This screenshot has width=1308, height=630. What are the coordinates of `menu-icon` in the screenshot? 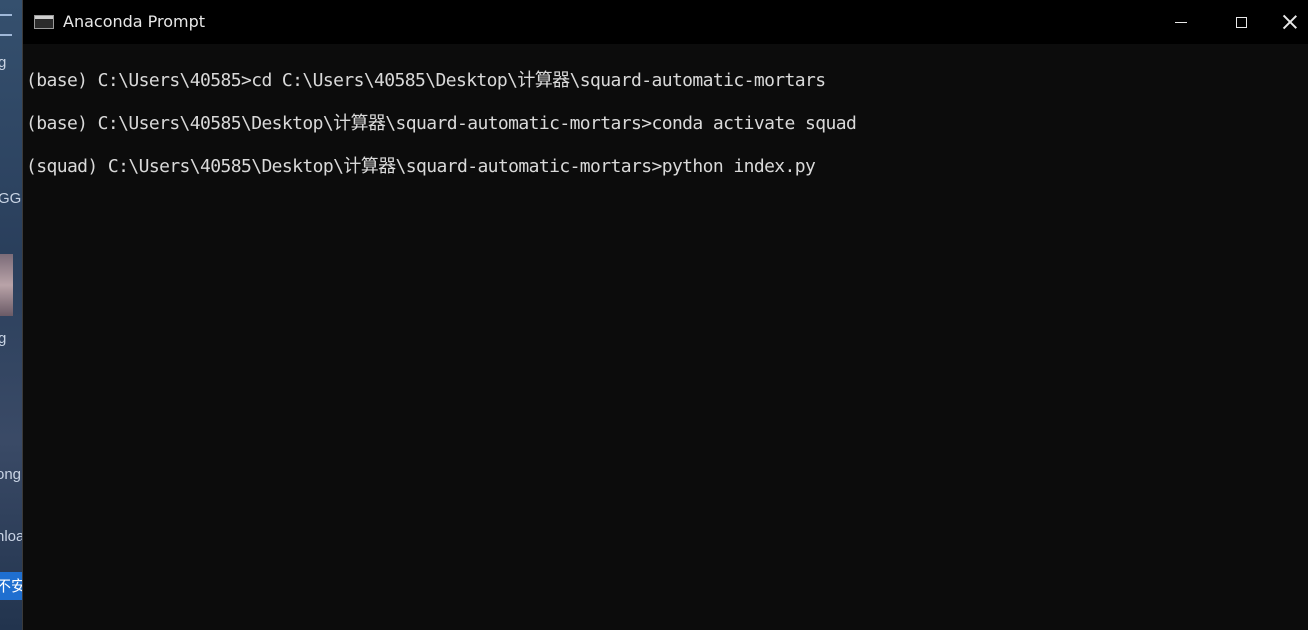 It's located at (6, 25).